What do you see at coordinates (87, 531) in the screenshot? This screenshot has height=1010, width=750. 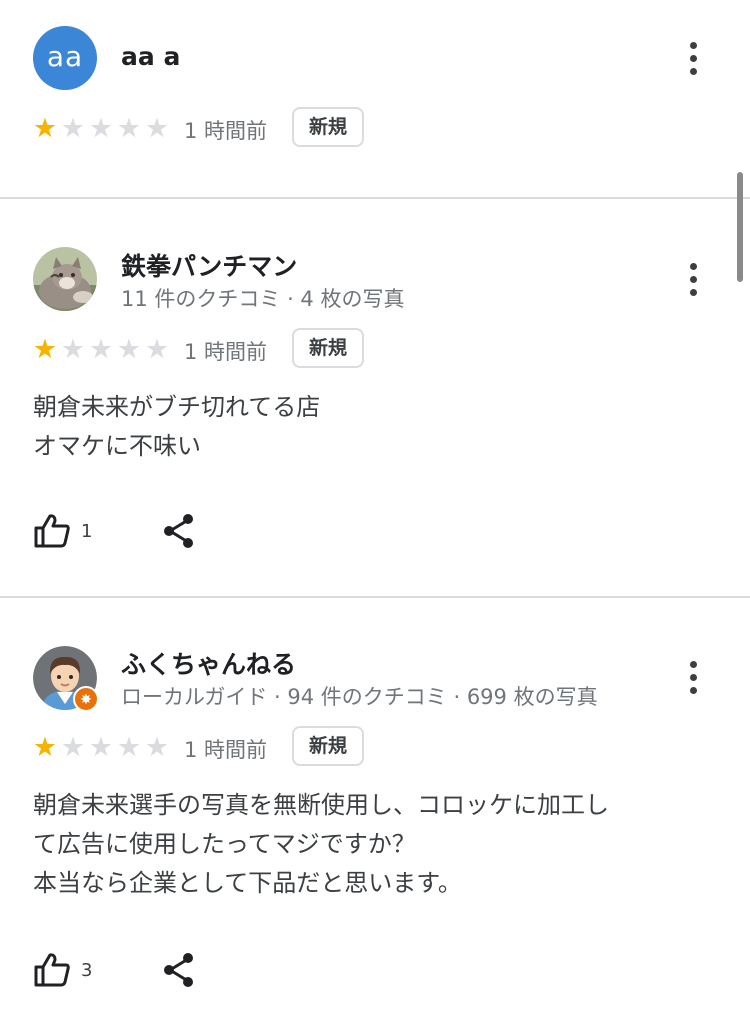 I see `like-count: 1` at bounding box center [87, 531].